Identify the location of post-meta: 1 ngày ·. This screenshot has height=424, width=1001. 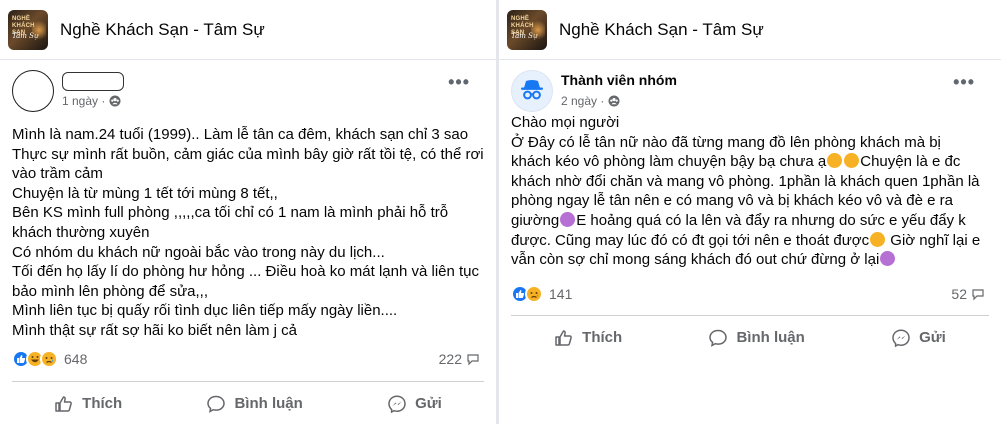
(91, 101).